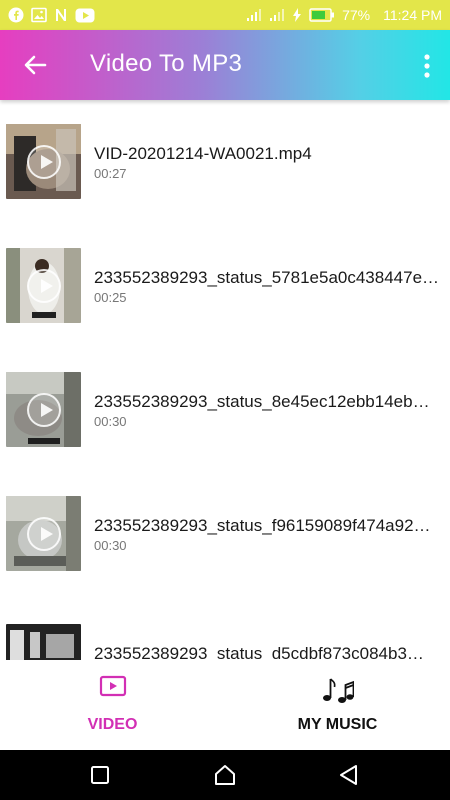  Describe the element at coordinates (35, 65) in the screenshot. I see `arrow-left-icon` at that location.